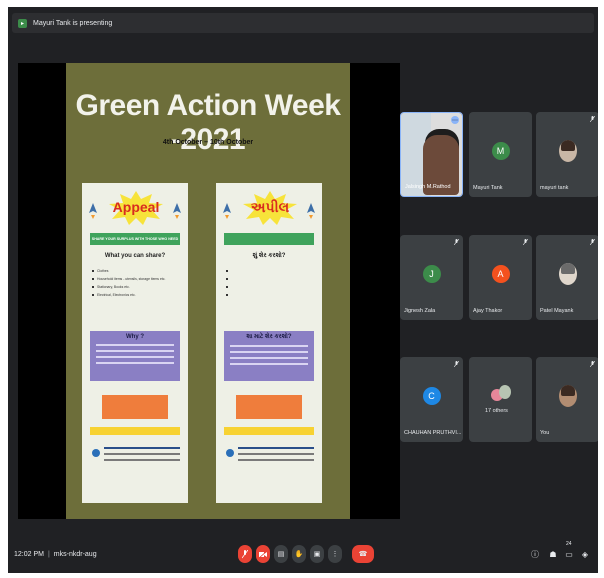 The width and height of the screenshot is (604, 578). Describe the element at coordinates (488, 188) in the screenshot. I see `participant-name: Mayuri Tank` at that location.